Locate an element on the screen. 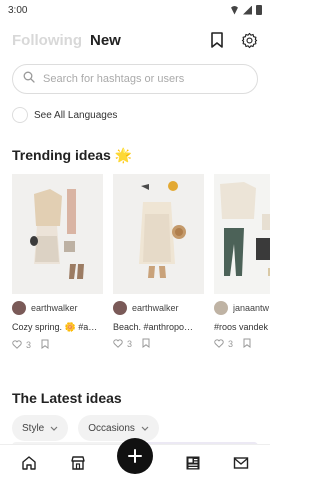  trending-card: earthwalker Cozy spring. 🌼 #a… 3 is located at coordinates (57, 262).